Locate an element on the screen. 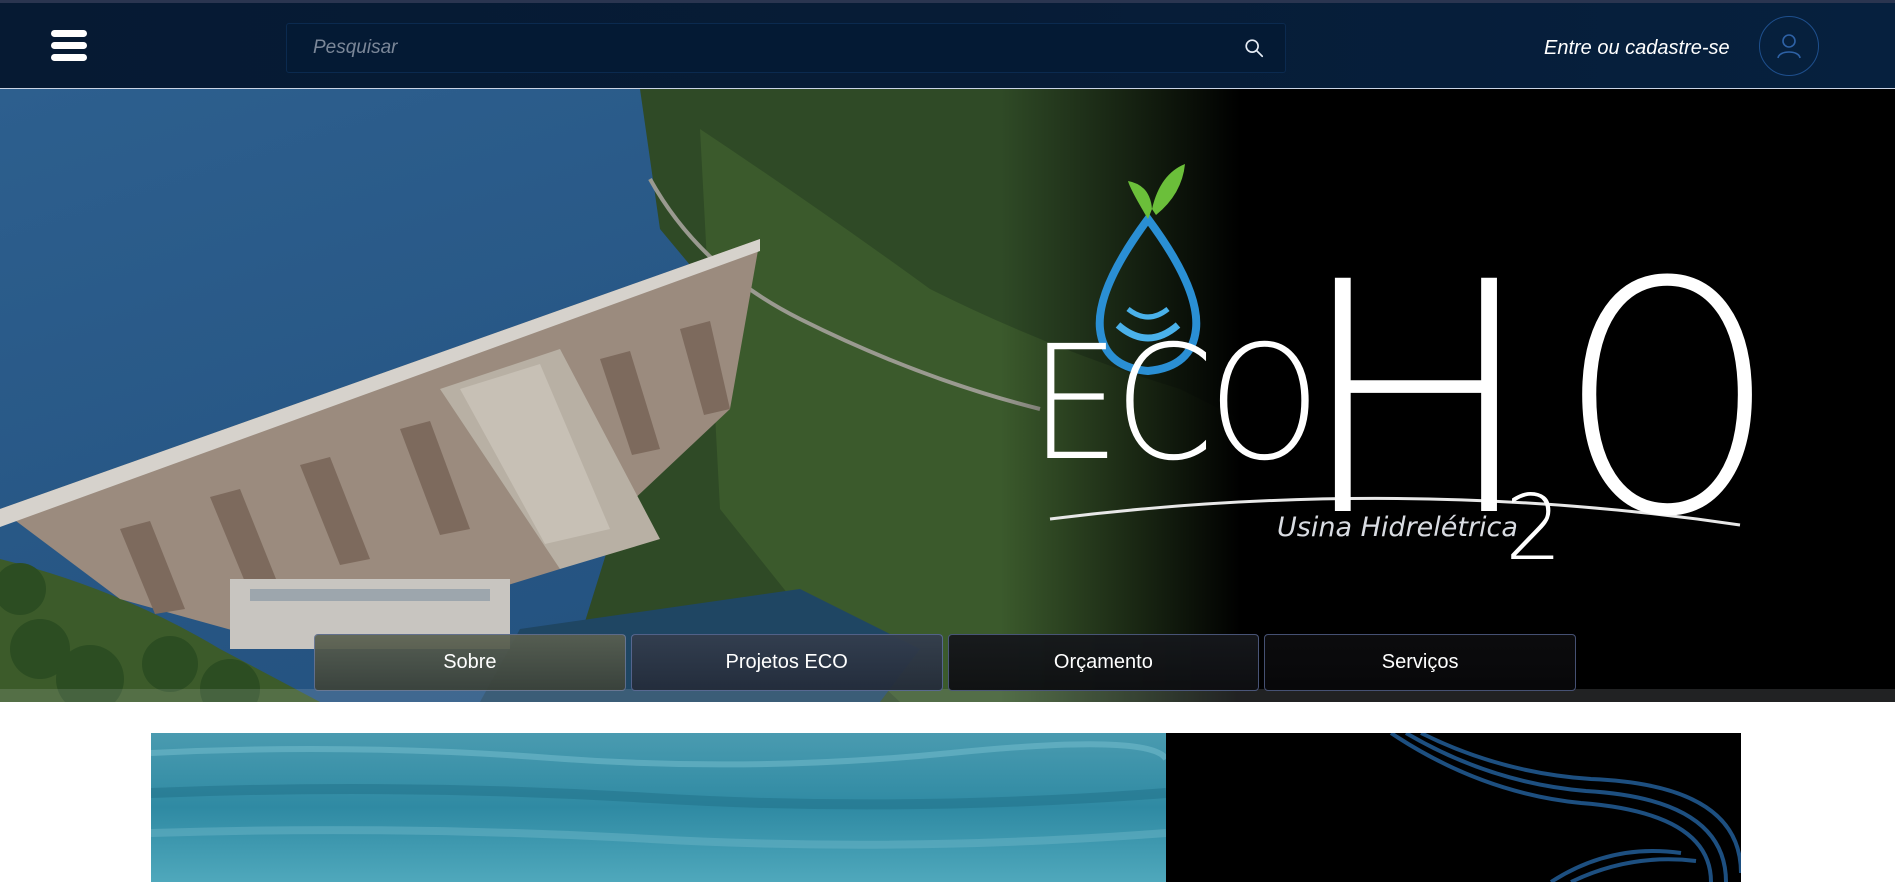  login-link: Entre ou cadastre-se is located at coordinates (1637, 48).